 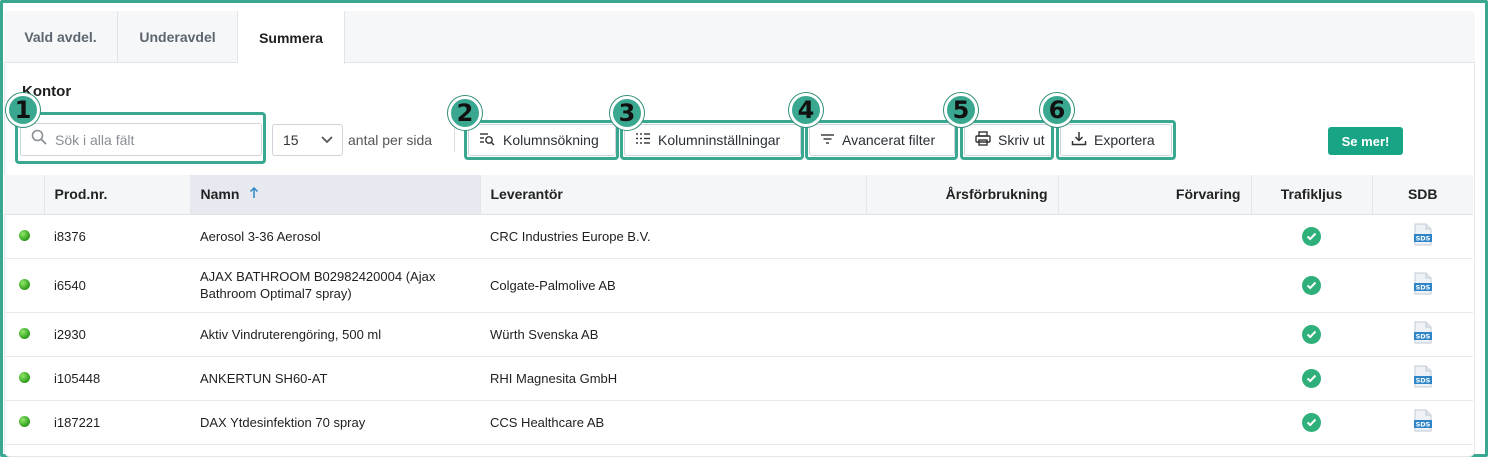 What do you see at coordinates (117, 378) in the screenshot?
I see `prod-nr-cell: i105448` at bounding box center [117, 378].